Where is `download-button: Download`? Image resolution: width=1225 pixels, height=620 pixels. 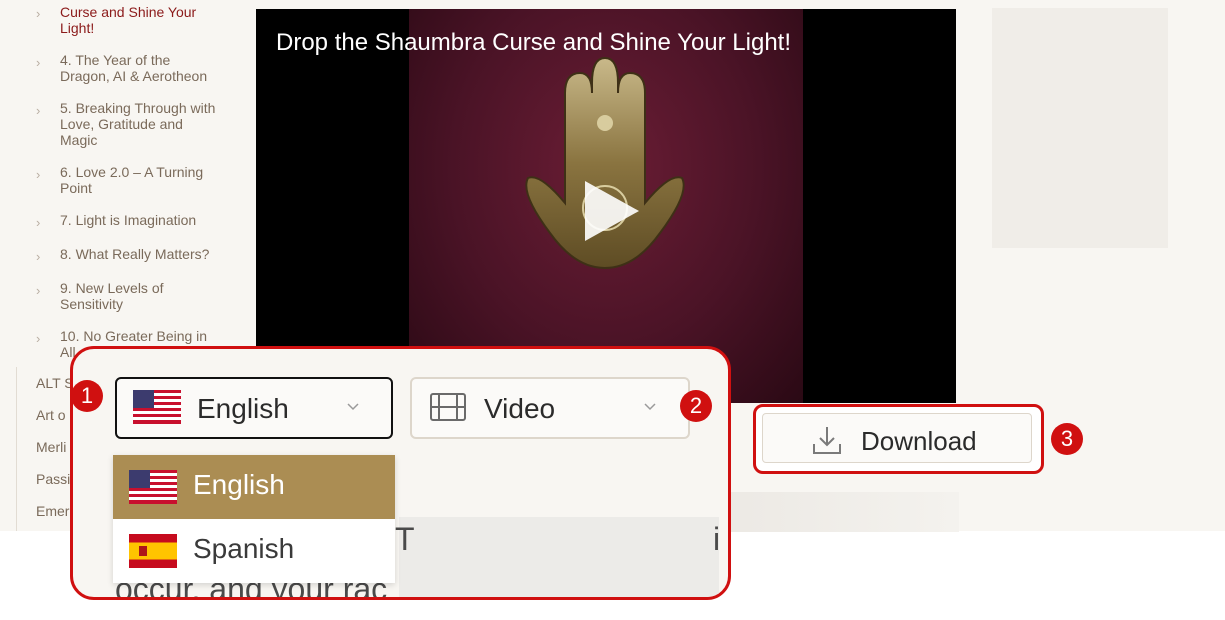 download-button: Download is located at coordinates (898, 439).